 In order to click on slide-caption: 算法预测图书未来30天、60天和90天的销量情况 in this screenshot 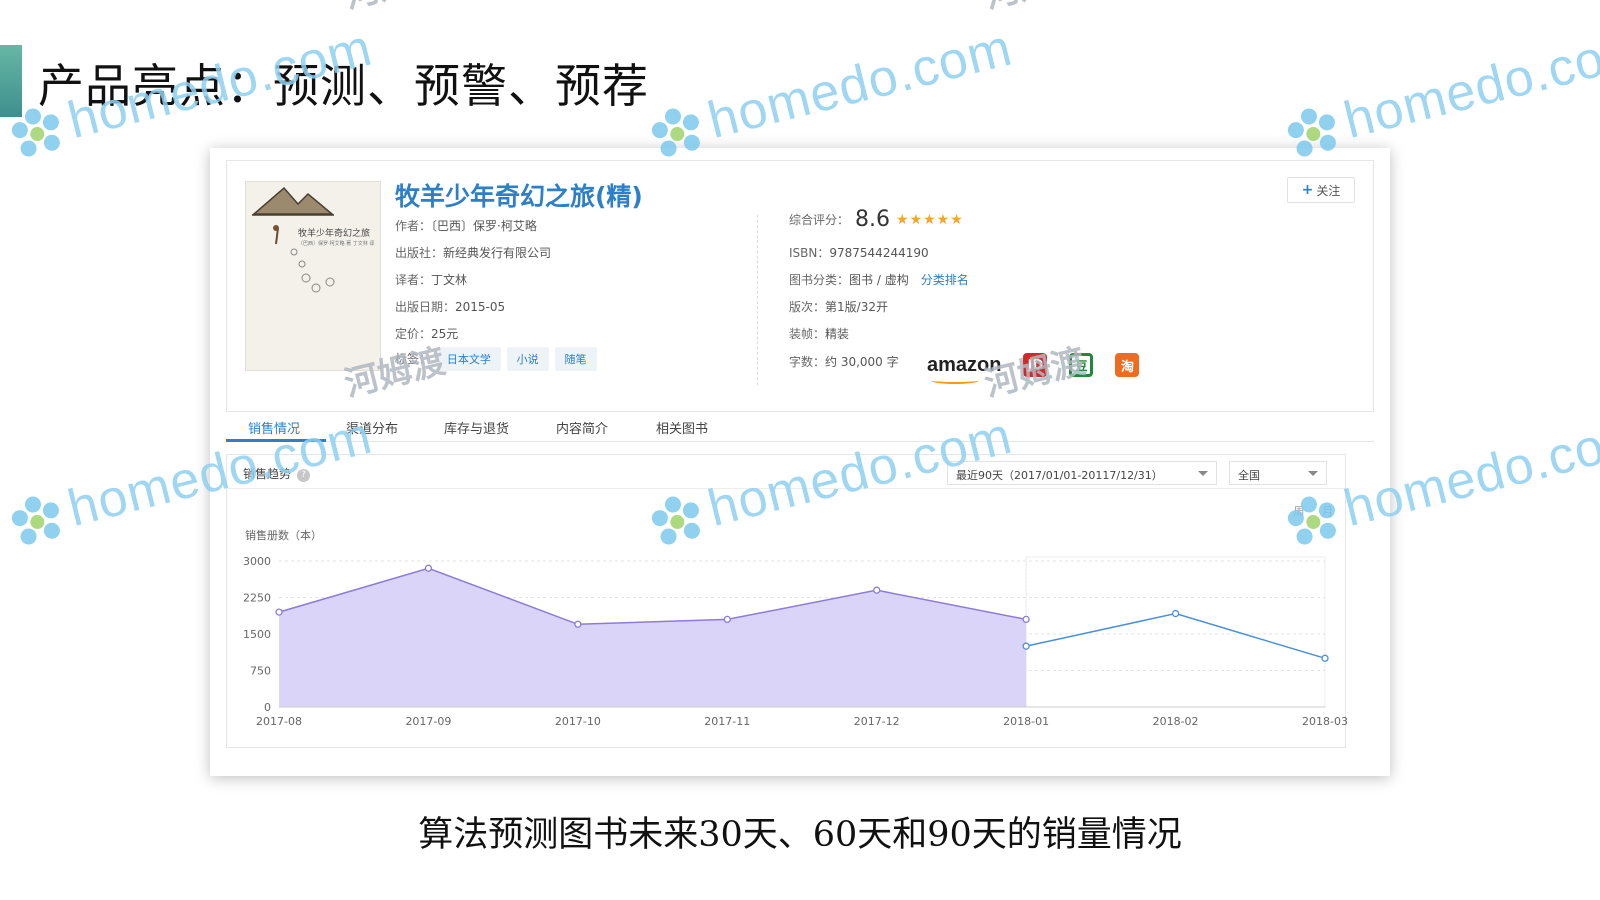, I will do `click(800, 835)`.